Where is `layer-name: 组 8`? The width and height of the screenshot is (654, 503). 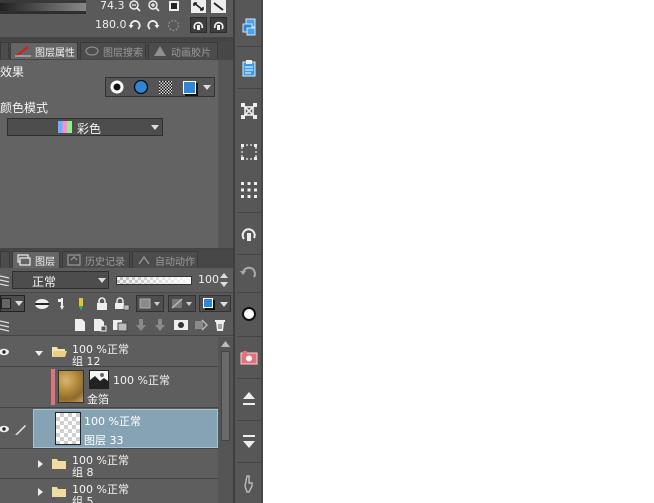 layer-name: 组 8 is located at coordinates (83, 472).